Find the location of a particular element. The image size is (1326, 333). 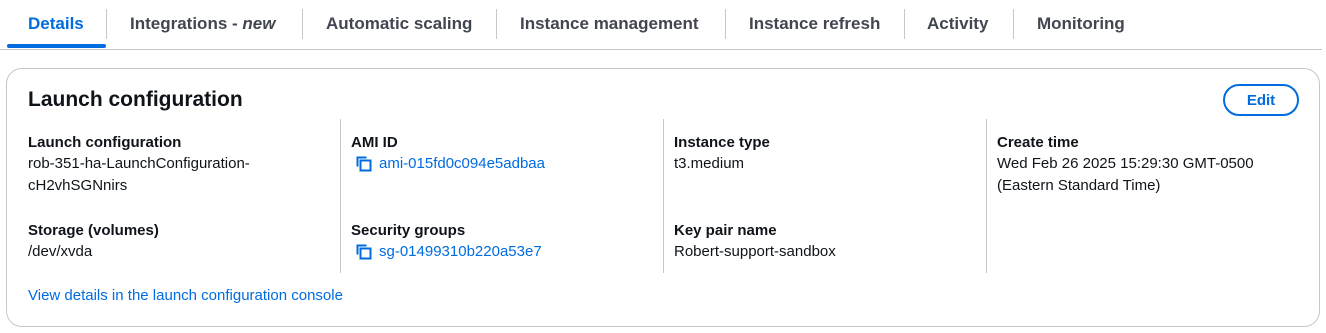

launch-configuration-label: Launch configuration is located at coordinates (105, 142).